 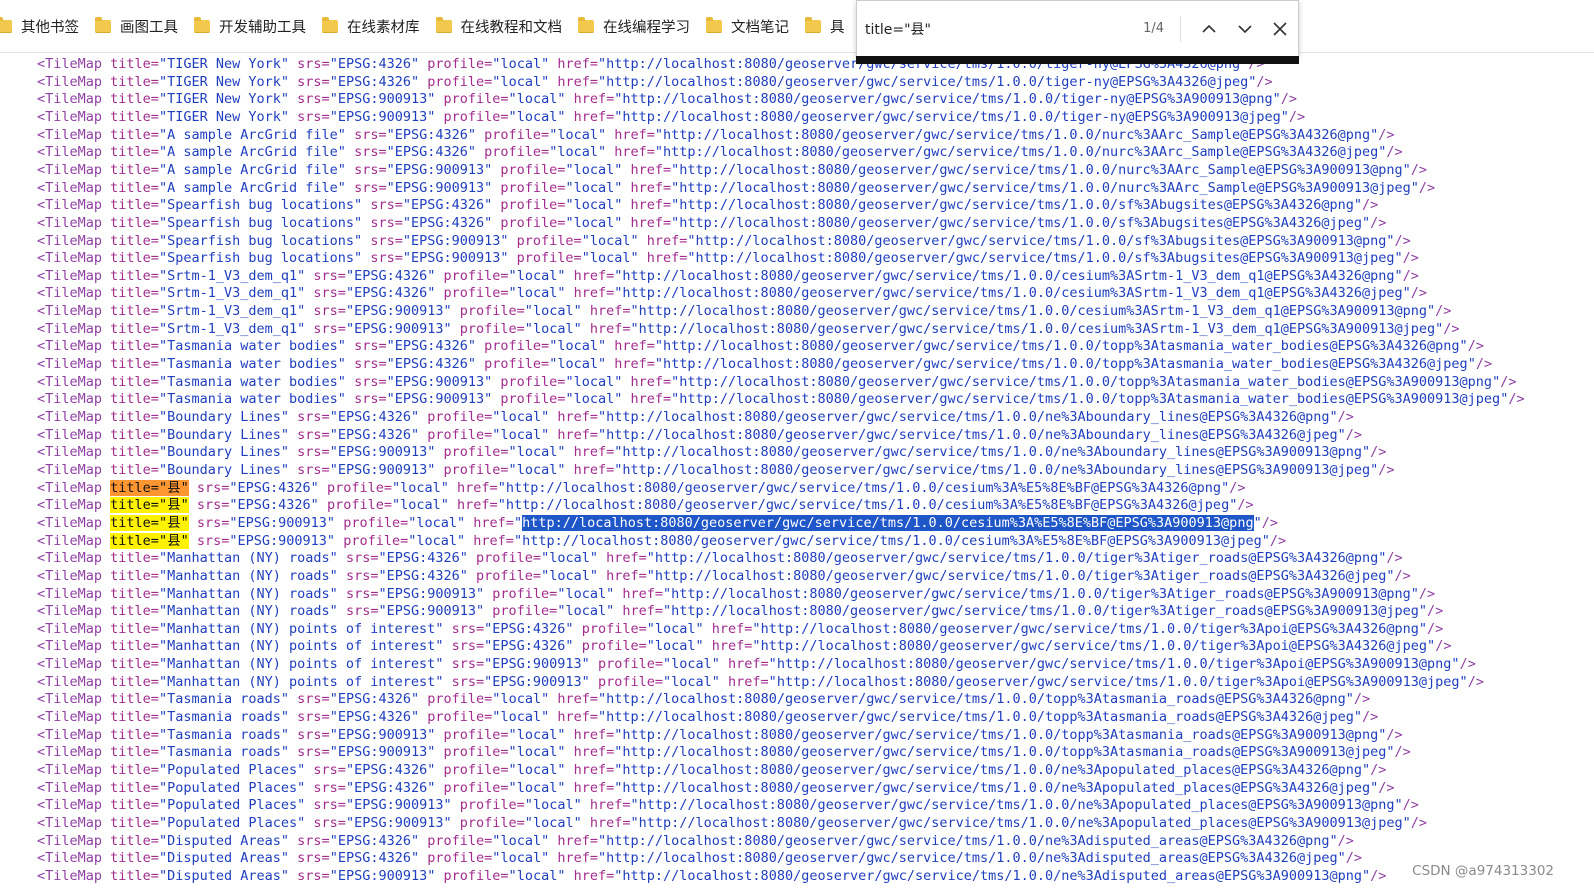 I want to click on tilemap-title: A sample ArcGrid file, so click(x=252, y=169).